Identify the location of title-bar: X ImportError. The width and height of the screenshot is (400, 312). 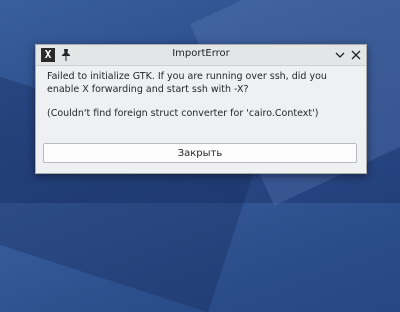
(201, 55).